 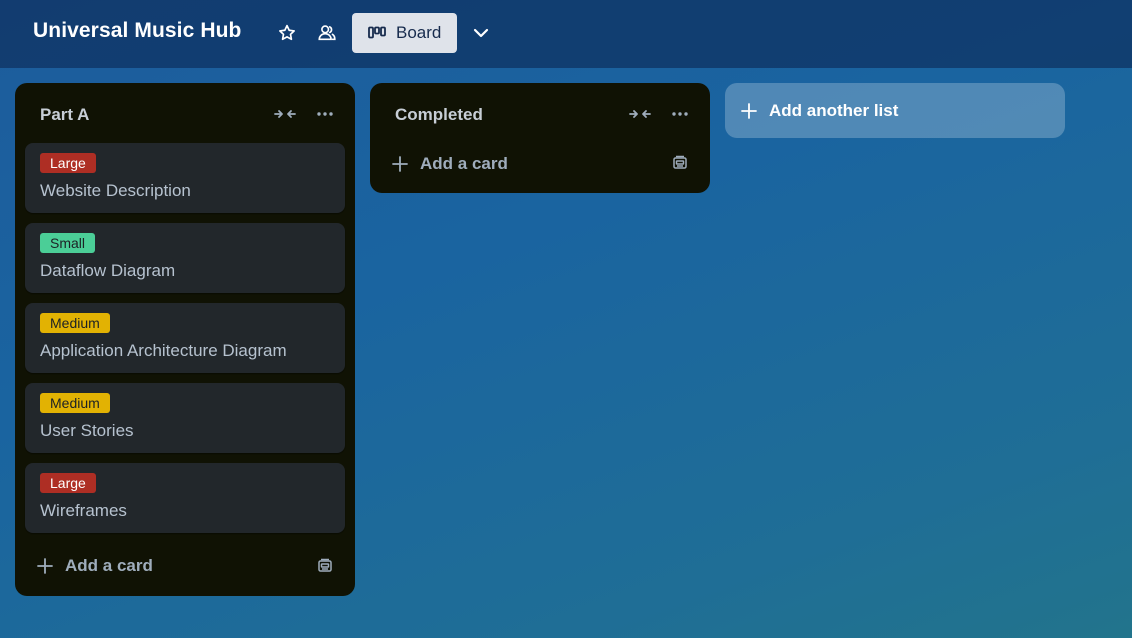 What do you see at coordinates (185, 258) in the screenshot?
I see `card-dataflow-diagram: Small Dataflow Diagram` at bounding box center [185, 258].